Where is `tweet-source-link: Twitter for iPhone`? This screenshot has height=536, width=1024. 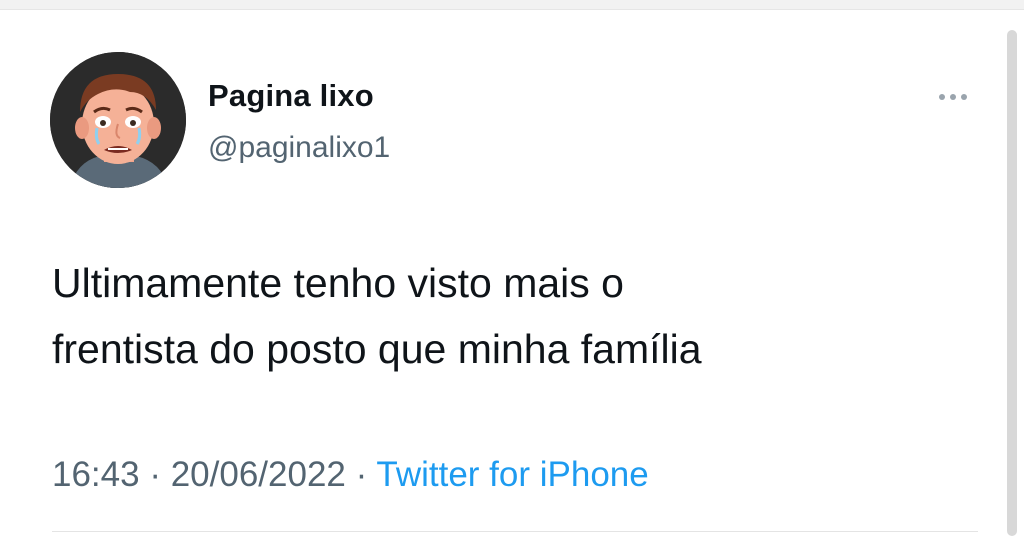
tweet-source-link: Twitter for iPhone is located at coordinates (512, 474).